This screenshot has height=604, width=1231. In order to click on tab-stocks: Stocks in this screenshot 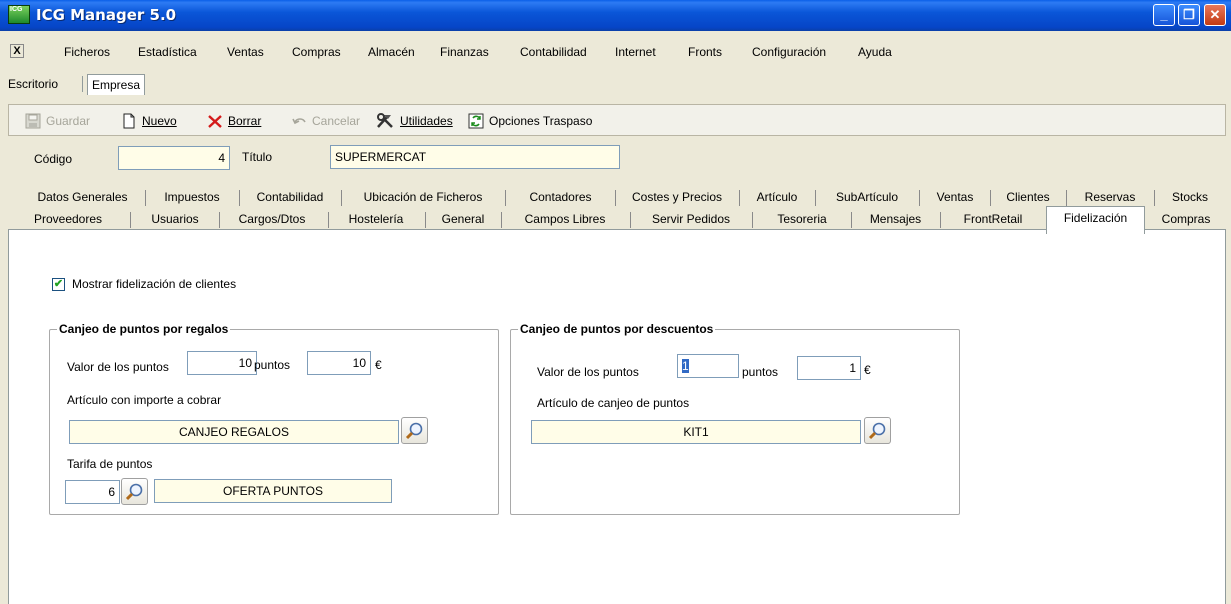, I will do `click(1190, 198)`.